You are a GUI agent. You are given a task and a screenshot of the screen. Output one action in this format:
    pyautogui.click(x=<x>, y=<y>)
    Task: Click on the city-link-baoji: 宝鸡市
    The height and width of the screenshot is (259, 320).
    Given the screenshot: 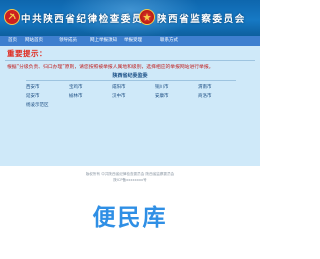 What is the action you would take?
    pyautogui.click(x=76, y=87)
    